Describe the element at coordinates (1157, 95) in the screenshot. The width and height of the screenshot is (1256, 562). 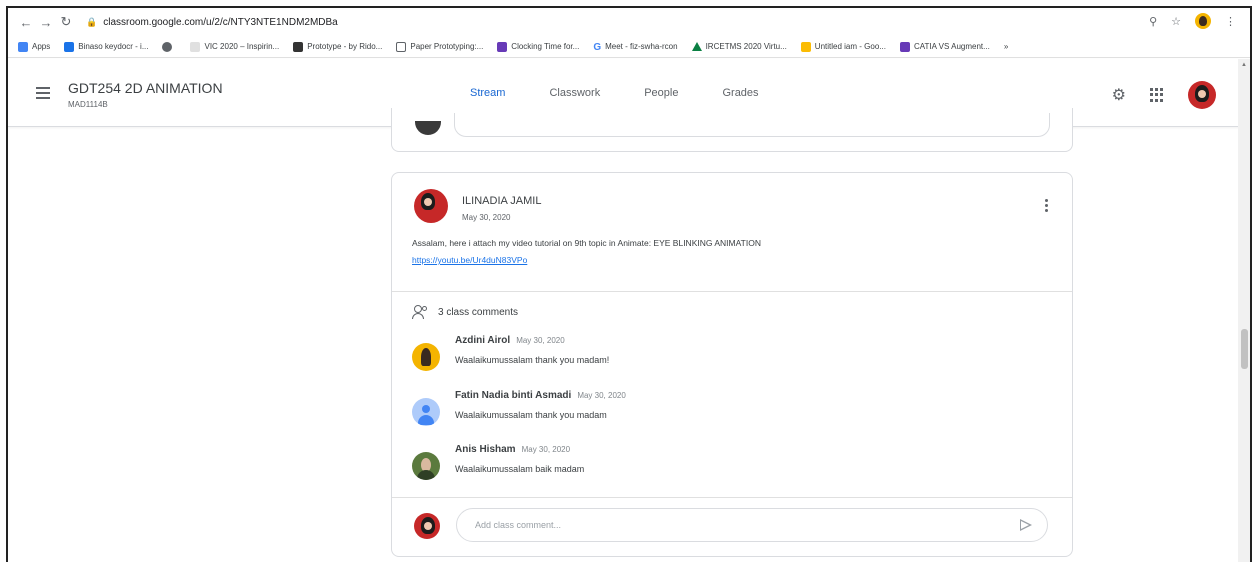
I see `google-apps-icon` at that location.